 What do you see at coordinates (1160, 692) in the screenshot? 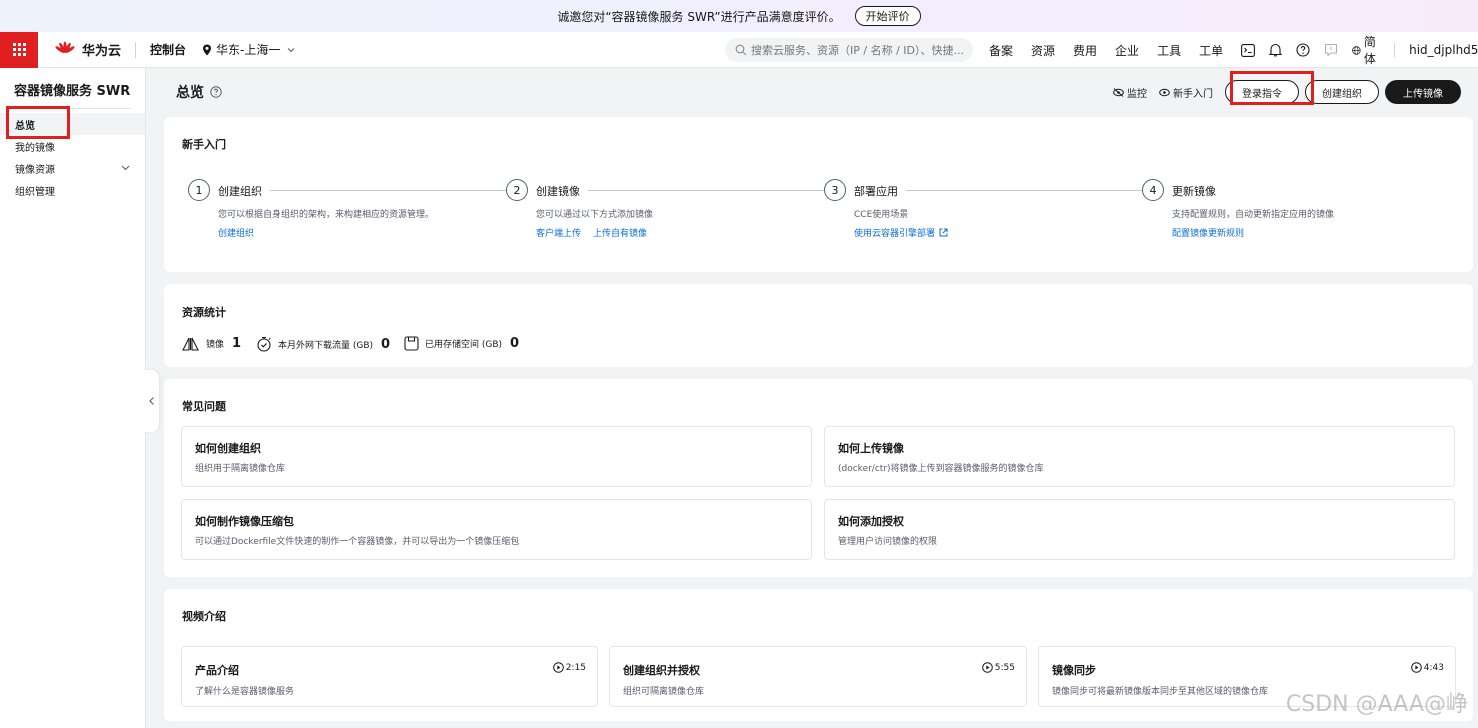
I see `video-item-desc: 镜像同步可将最新镜像版本同步至其他区域的镜像仓库` at bounding box center [1160, 692].